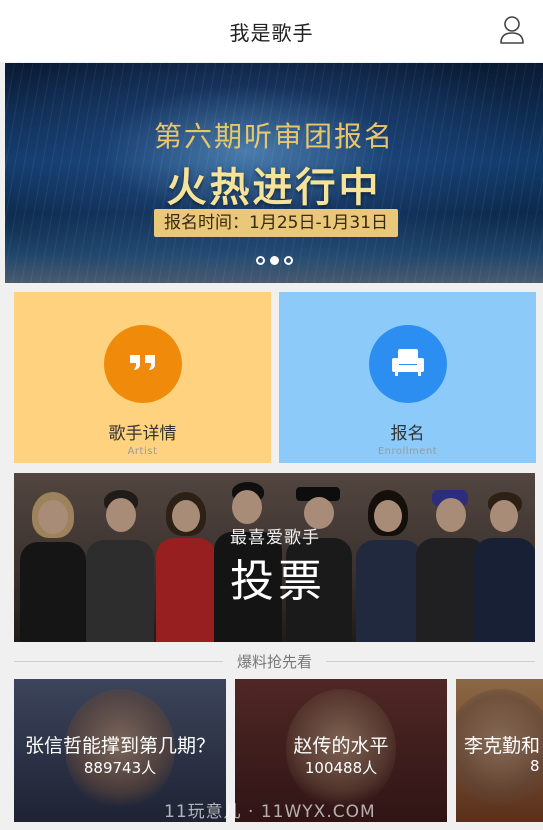 The height and width of the screenshot is (830, 543). Describe the element at coordinates (142, 451) in the screenshot. I see `artist-card-subtitle: Artist` at that location.